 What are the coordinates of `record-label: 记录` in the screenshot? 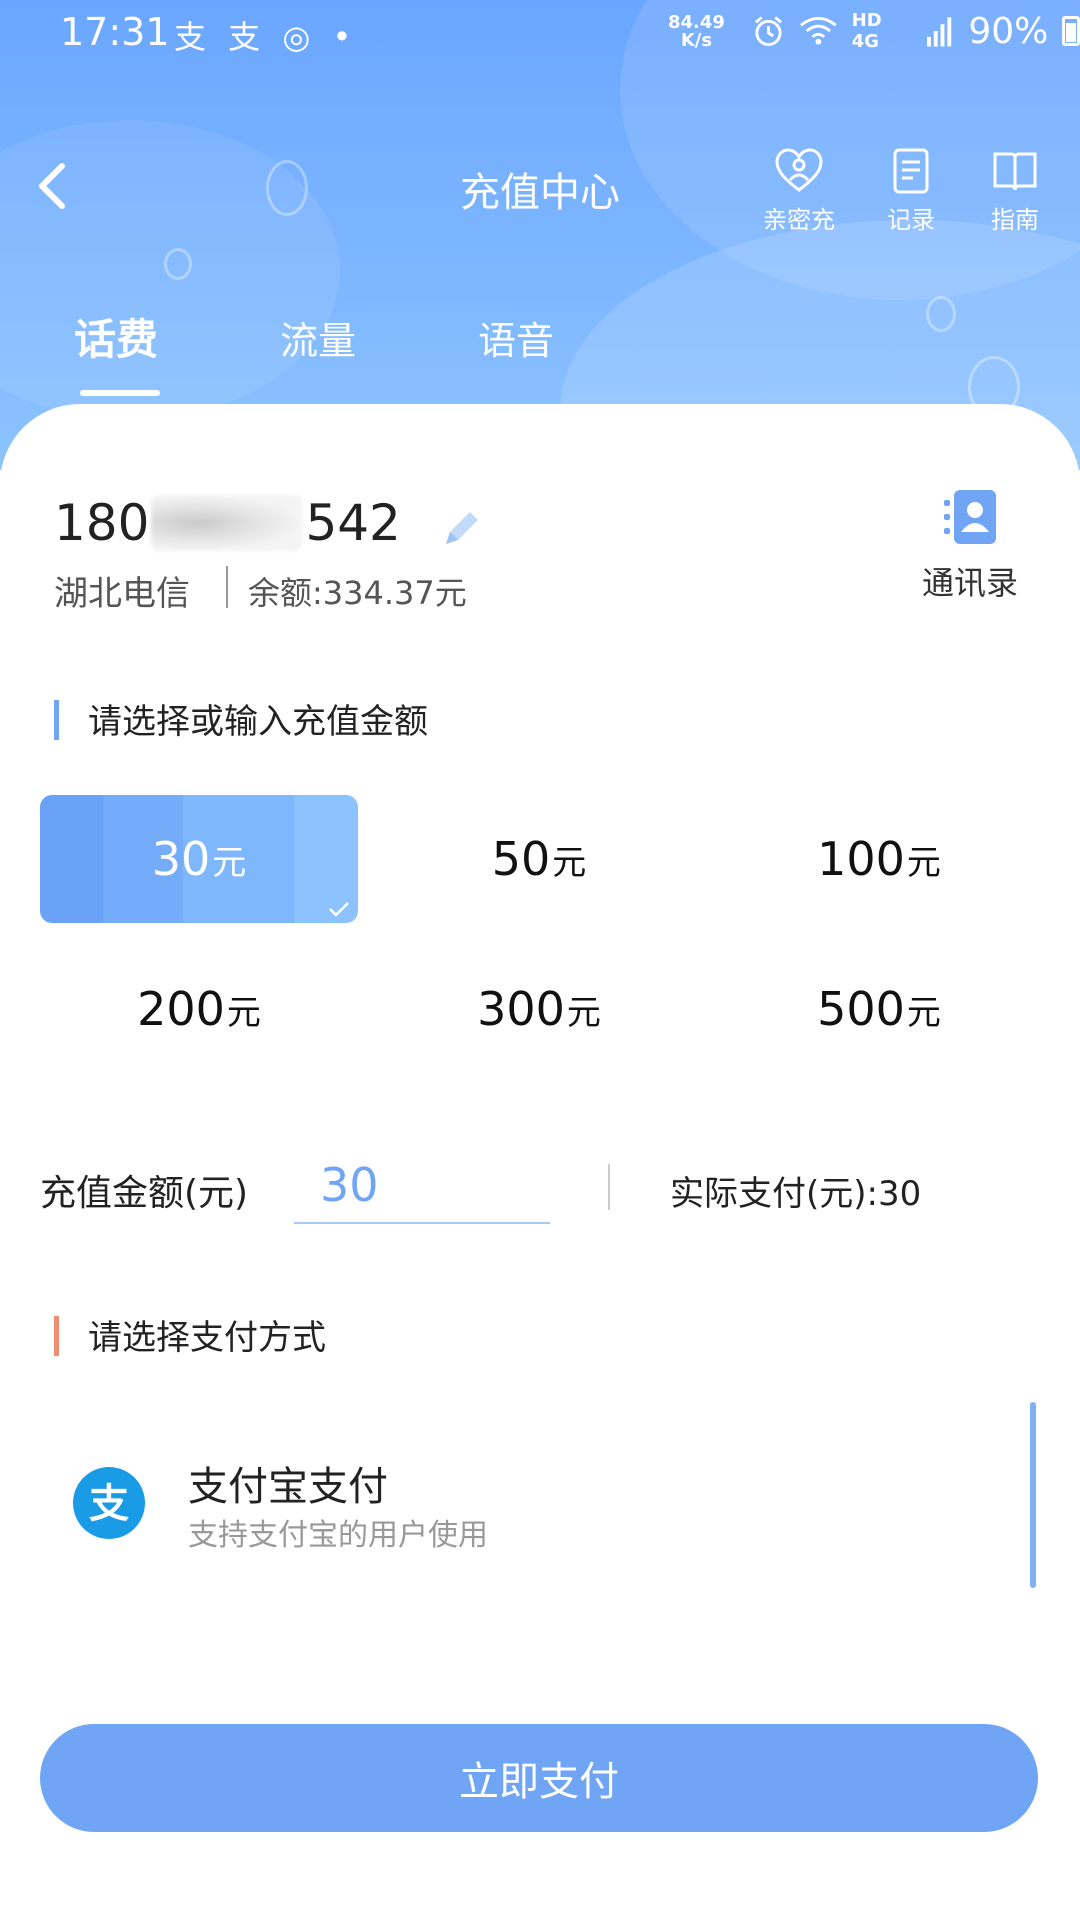 It's located at (911, 220).